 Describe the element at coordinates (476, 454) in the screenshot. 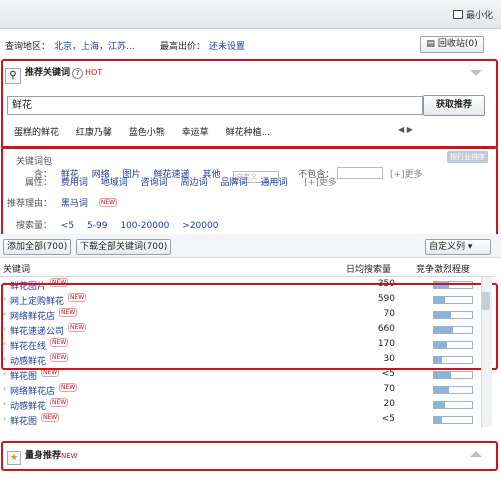

I see `expand-arrow-icon` at that location.